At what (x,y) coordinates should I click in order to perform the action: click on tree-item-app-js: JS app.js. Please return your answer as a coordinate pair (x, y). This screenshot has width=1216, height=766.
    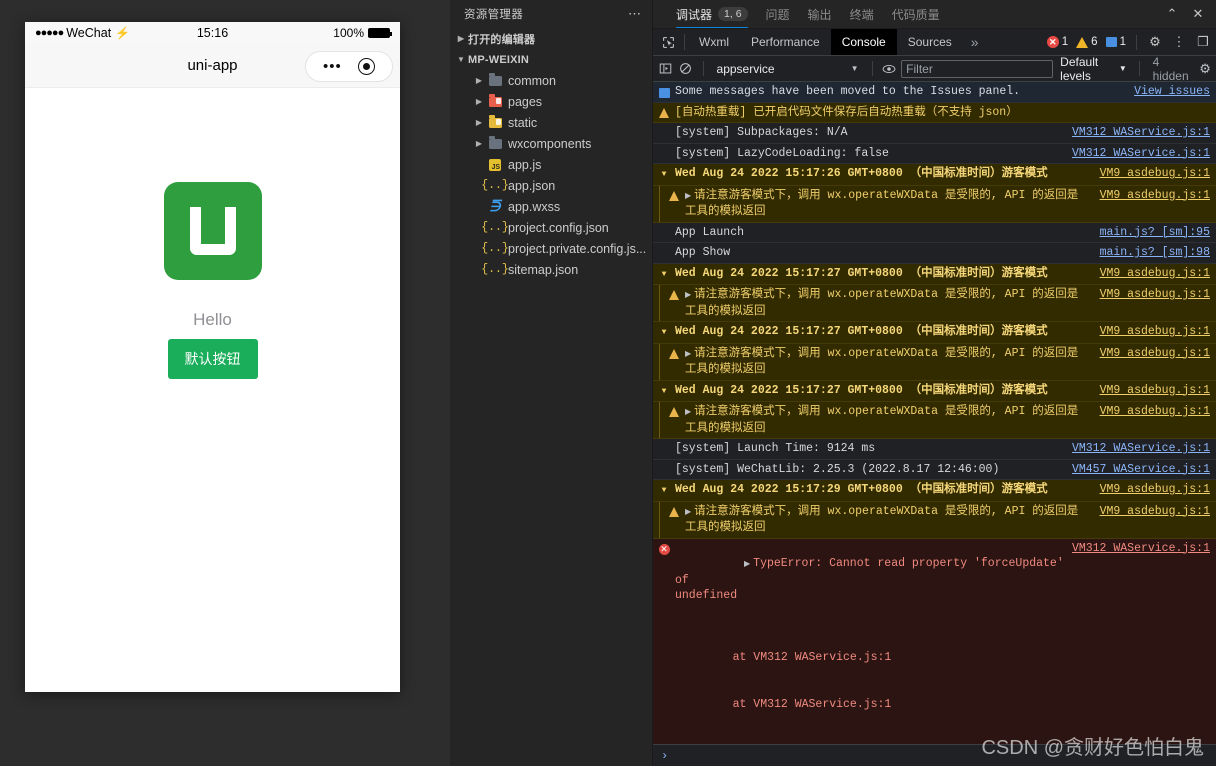
    Looking at the image, I should click on (551, 164).